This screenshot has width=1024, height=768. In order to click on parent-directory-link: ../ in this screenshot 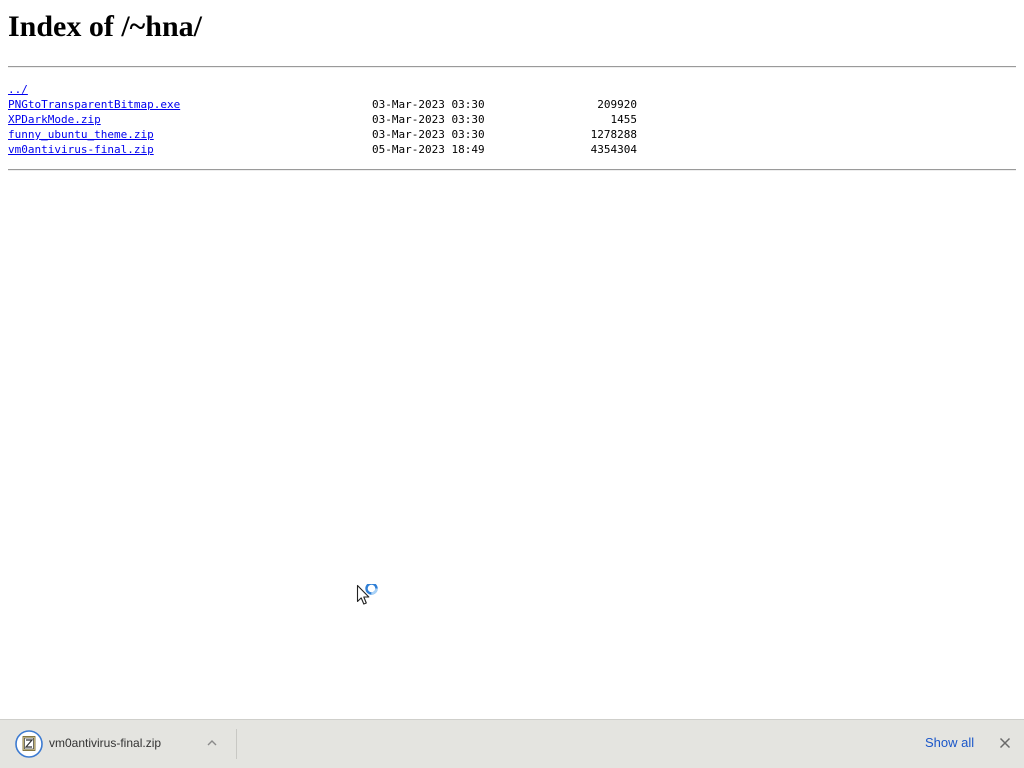, I will do `click(18, 89)`.